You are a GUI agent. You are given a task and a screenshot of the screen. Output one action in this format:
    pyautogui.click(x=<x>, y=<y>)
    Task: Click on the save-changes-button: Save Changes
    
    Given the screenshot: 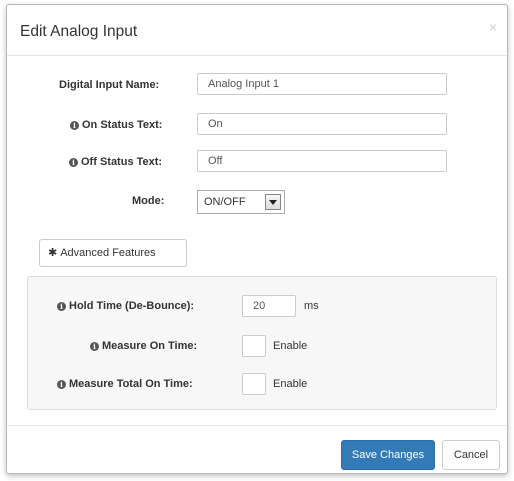 What is the action you would take?
    pyautogui.click(x=388, y=455)
    